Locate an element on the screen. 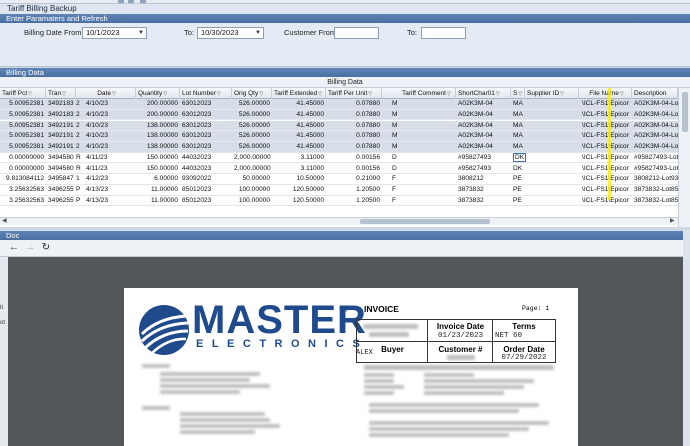  chevron-down-icon: ▼ is located at coordinates (258, 33).